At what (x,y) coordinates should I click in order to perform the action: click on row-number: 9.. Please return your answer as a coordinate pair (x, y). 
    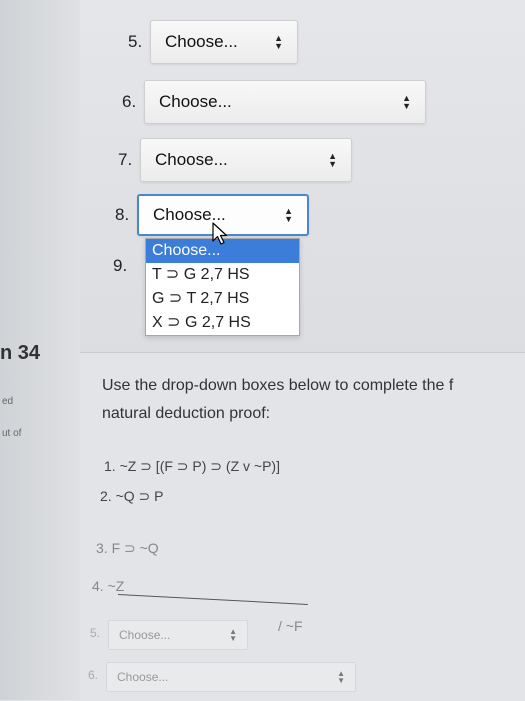
    Looking at the image, I should click on (120, 265).